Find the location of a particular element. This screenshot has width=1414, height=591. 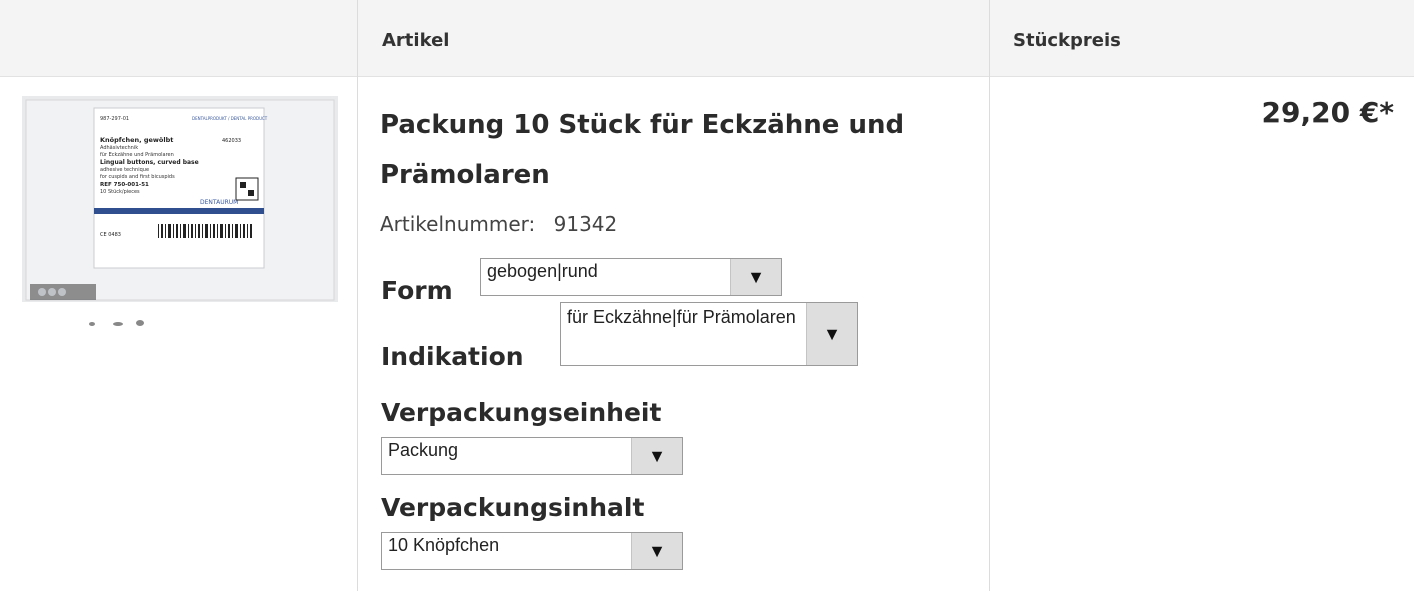

svg-text:for cuspids and first bicuspid: for cuspids and first bicuspids is located at coordinates (137, 177).